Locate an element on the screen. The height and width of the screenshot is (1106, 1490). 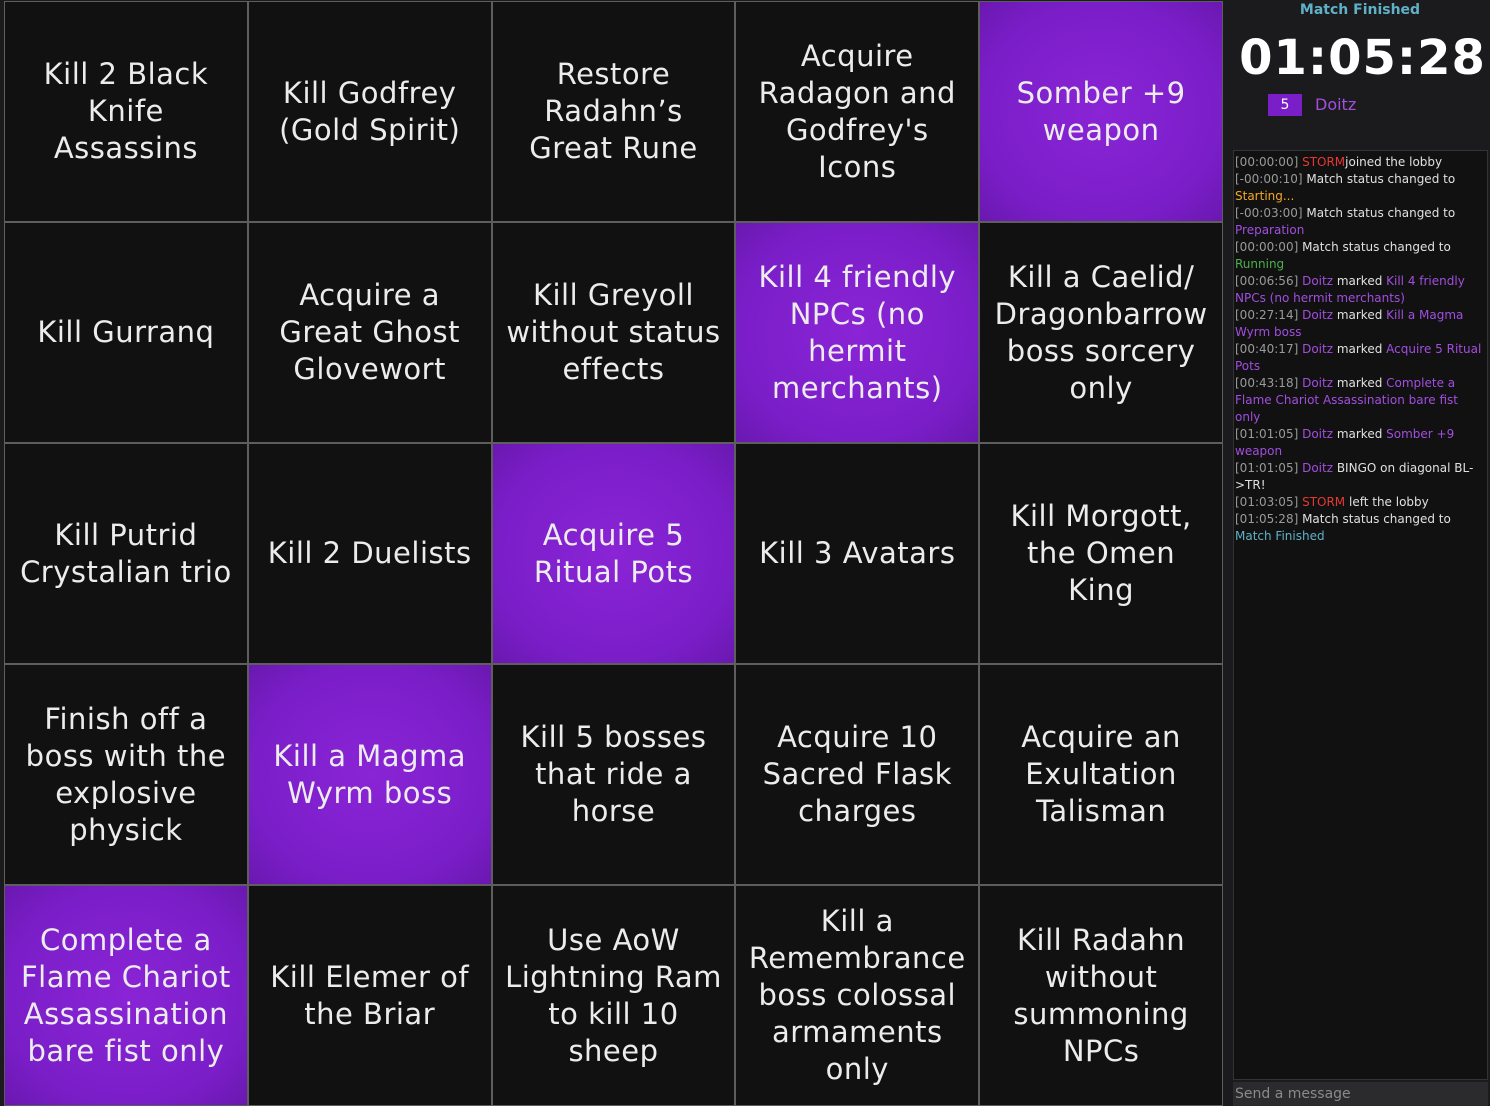
log-text: Match Finished is located at coordinates (1280, 536).